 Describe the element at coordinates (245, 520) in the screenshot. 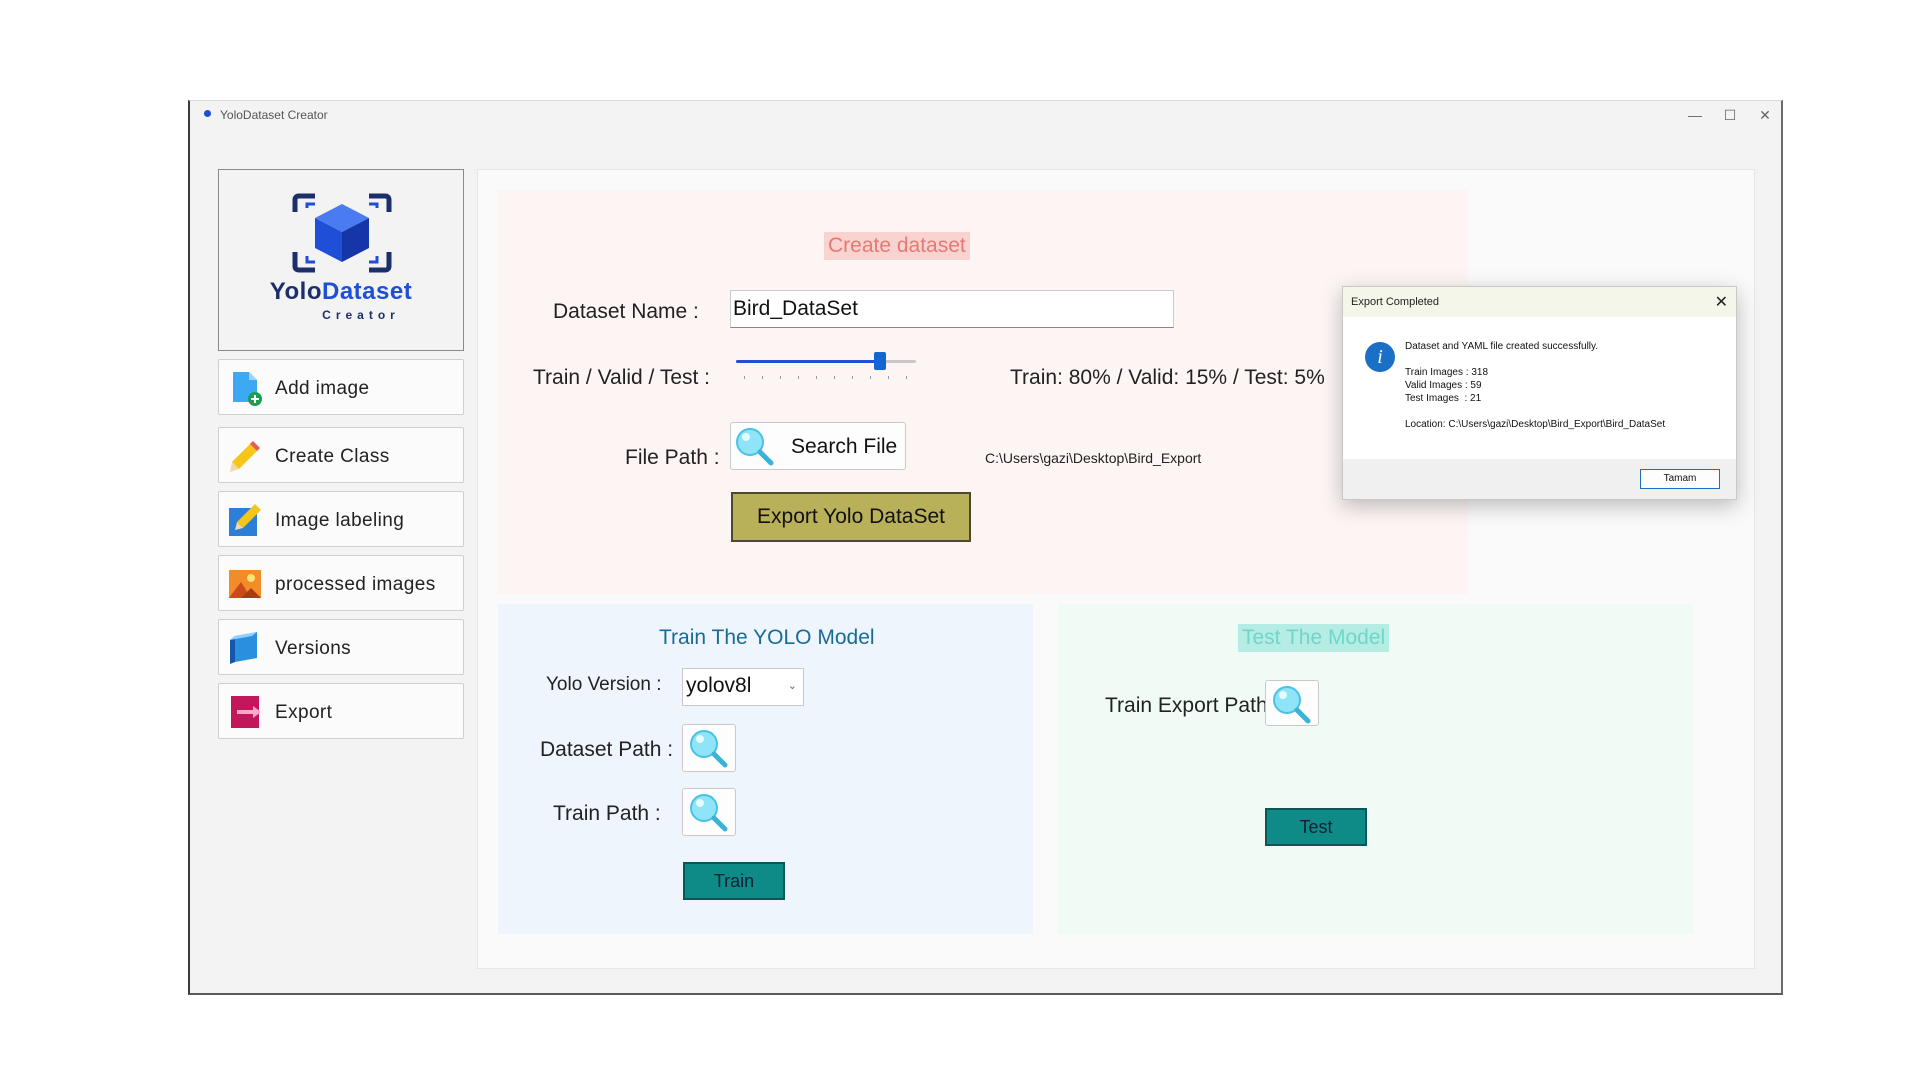

I see `labeling-icon` at that location.